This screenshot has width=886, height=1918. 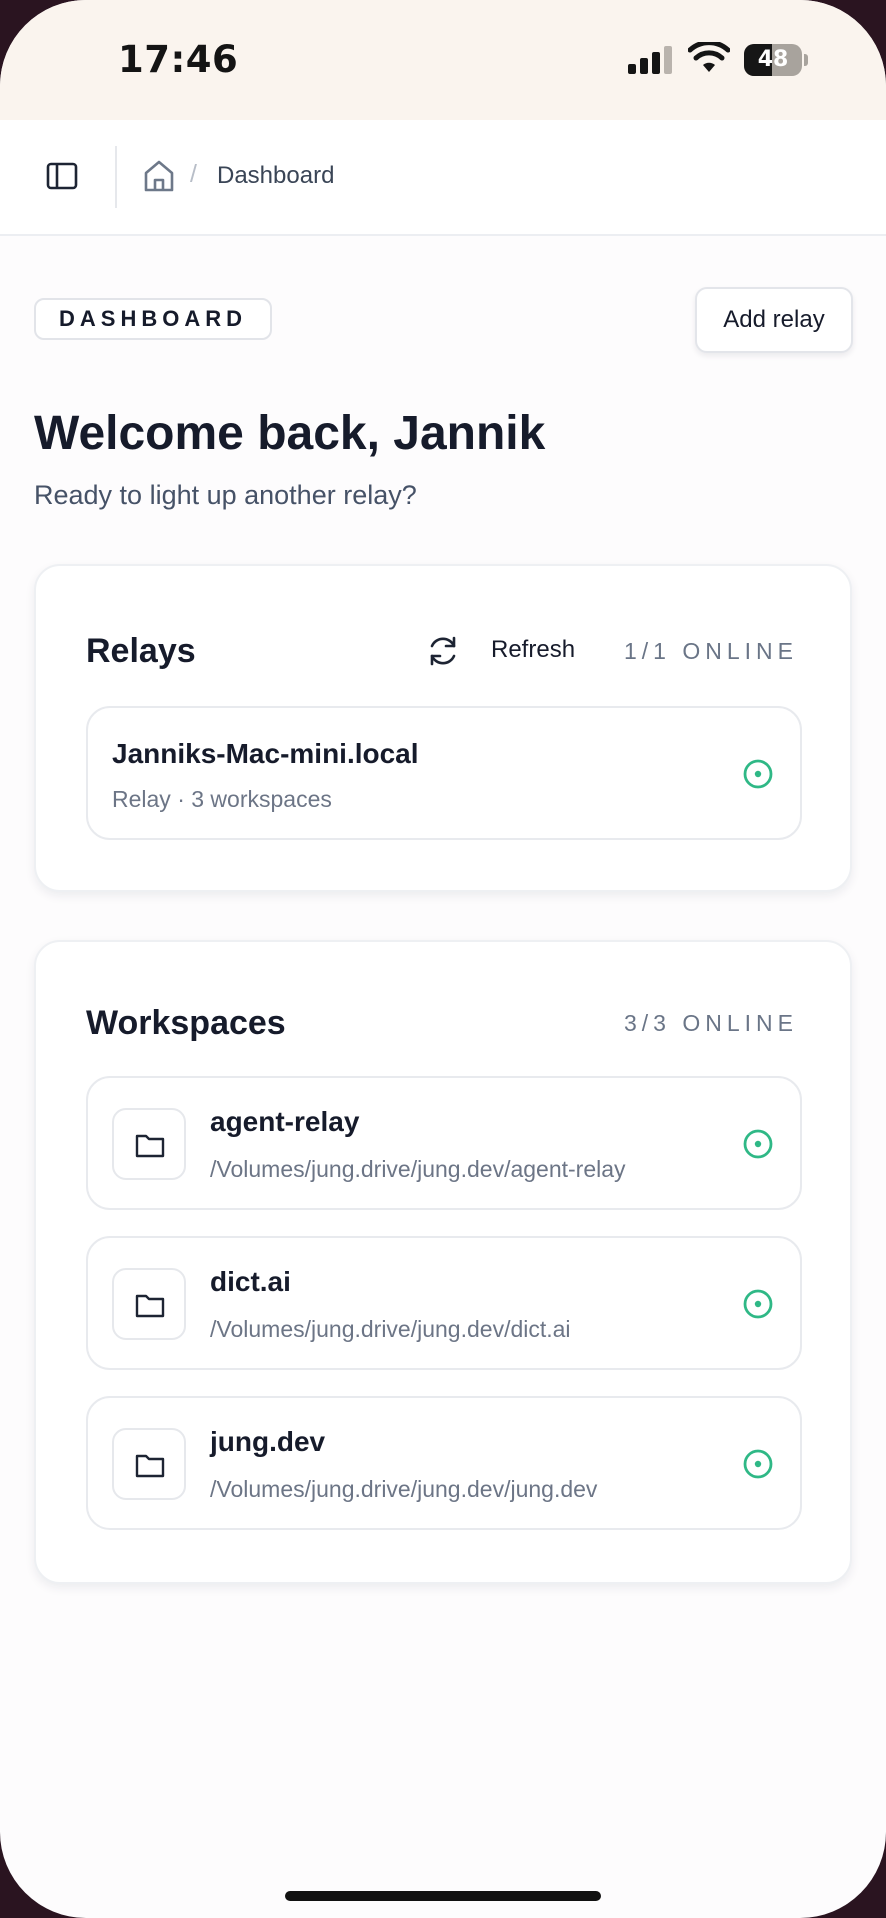 I want to click on page-title: Welcome back, Jannik, so click(x=290, y=433).